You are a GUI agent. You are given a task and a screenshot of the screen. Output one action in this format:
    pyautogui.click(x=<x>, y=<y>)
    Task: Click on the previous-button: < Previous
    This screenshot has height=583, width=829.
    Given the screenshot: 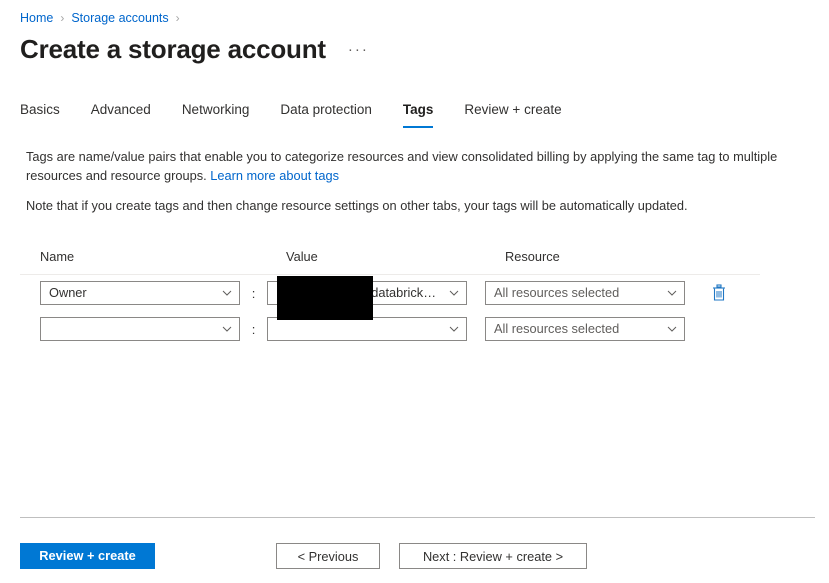 What is the action you would take?
    pyautogui.click(x=328, y=556)
    